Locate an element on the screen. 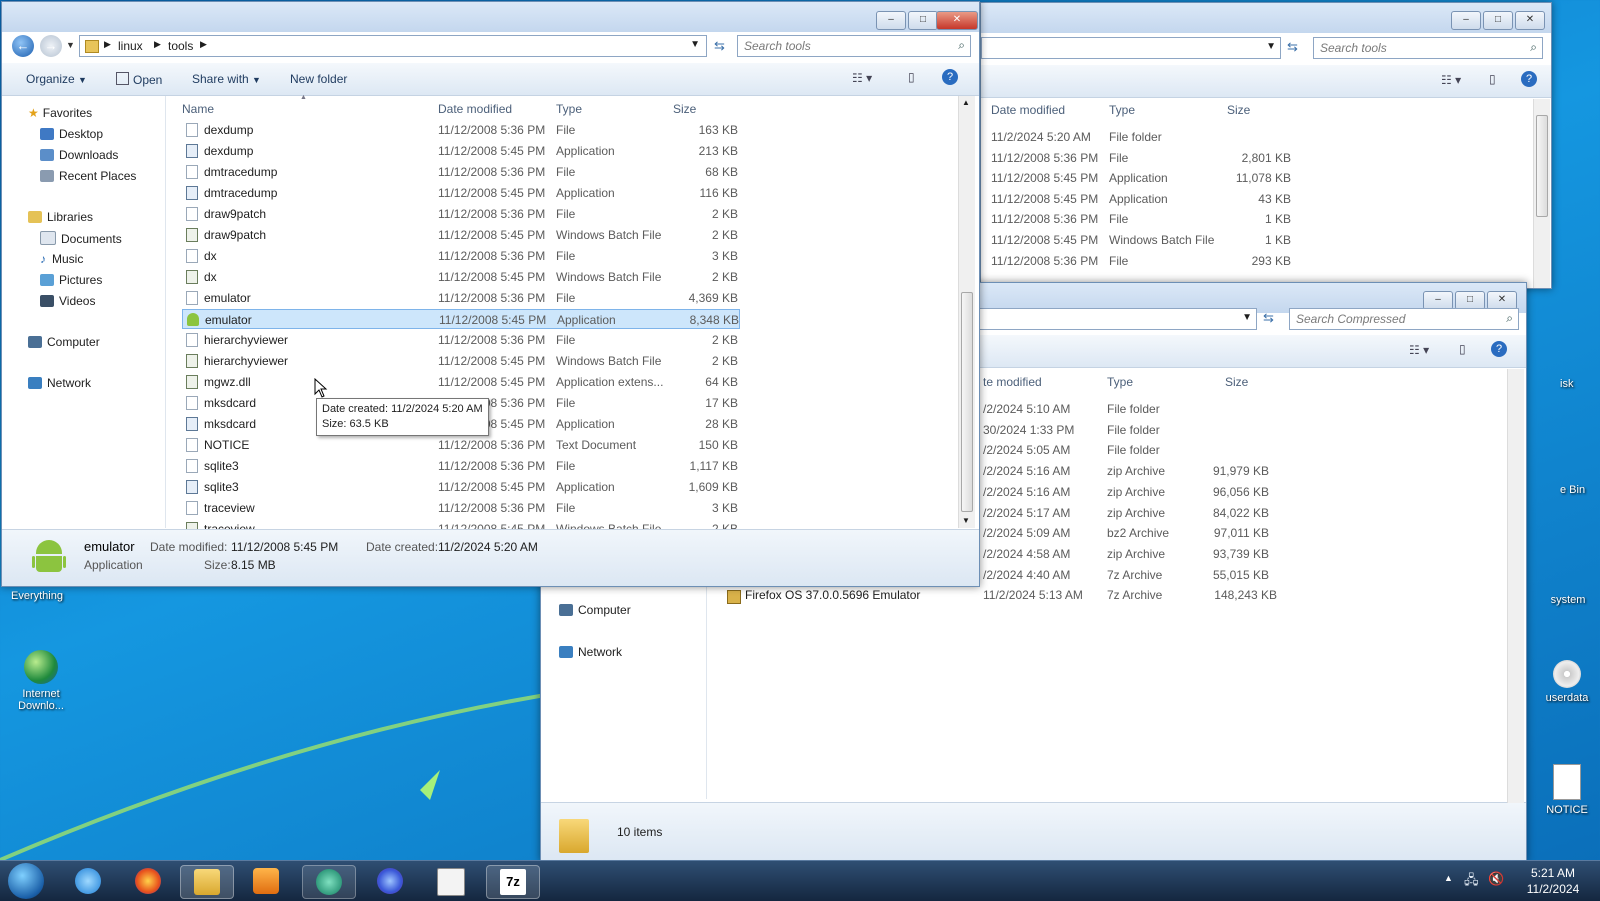 The image size is (1600, 901). share-with-button: Share with ▼ is located at coordinates (226, 79).